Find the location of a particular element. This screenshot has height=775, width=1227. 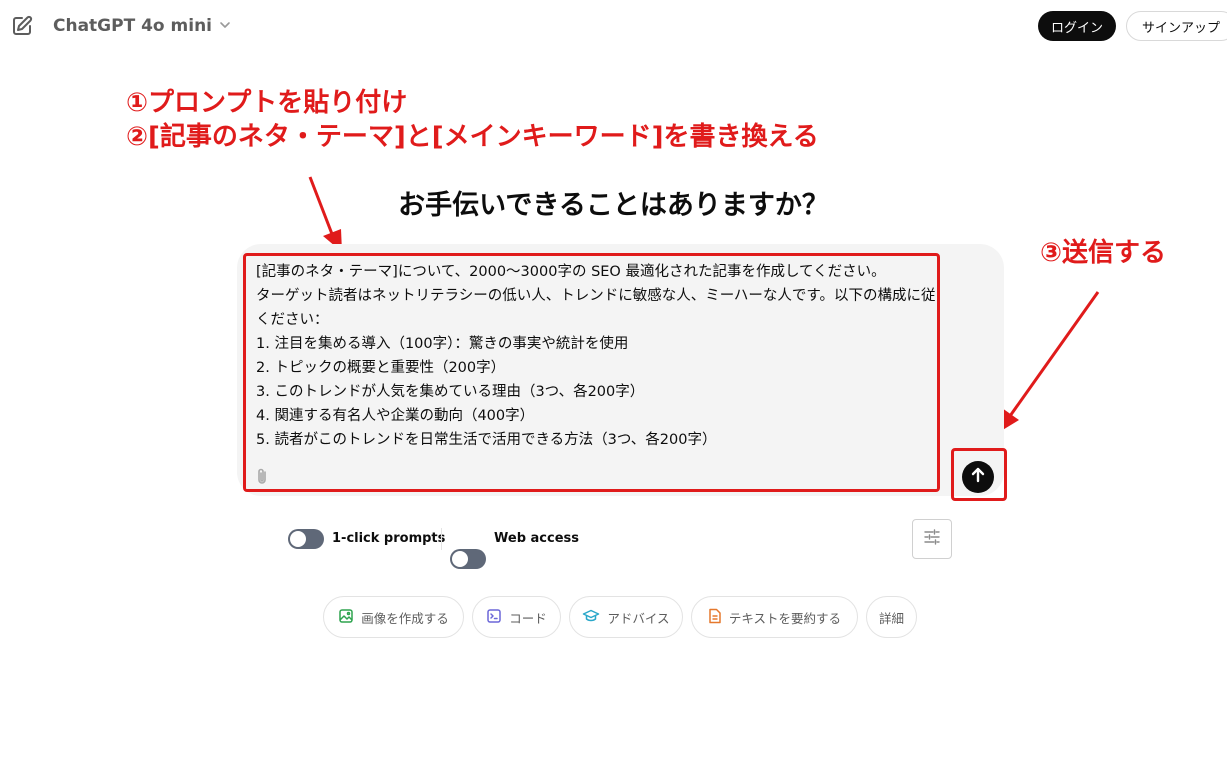

page-heading: お手伝いできることはありますか？ is located at coordinates (613, 205).